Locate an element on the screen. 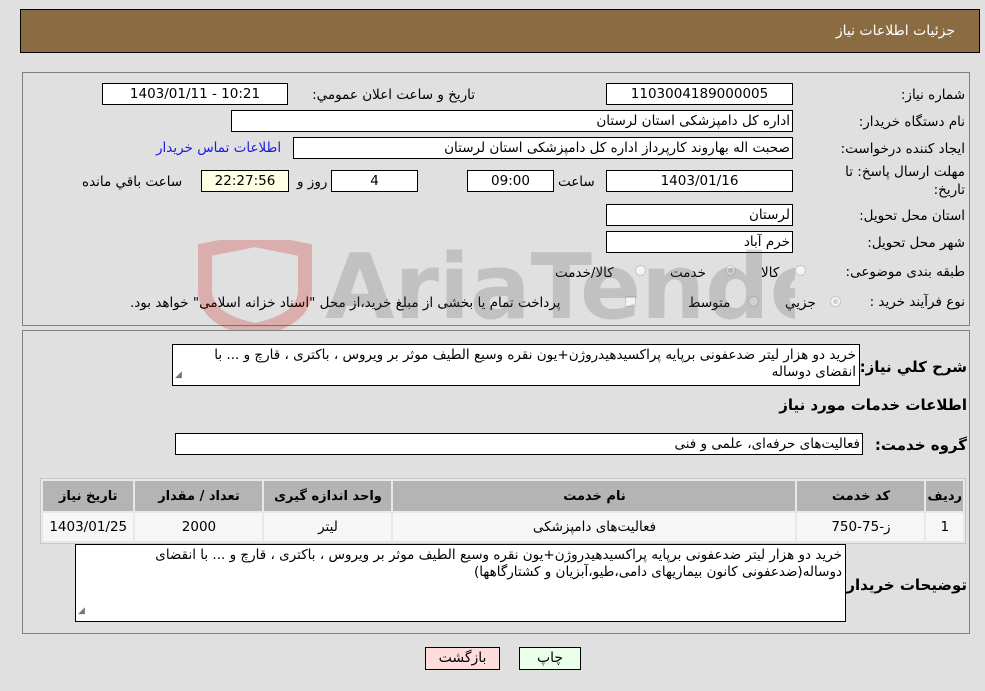 This screenshot has width=985, height=691. category-label: طبقه بندی موضوعی: is located at coordinates (905, 272).